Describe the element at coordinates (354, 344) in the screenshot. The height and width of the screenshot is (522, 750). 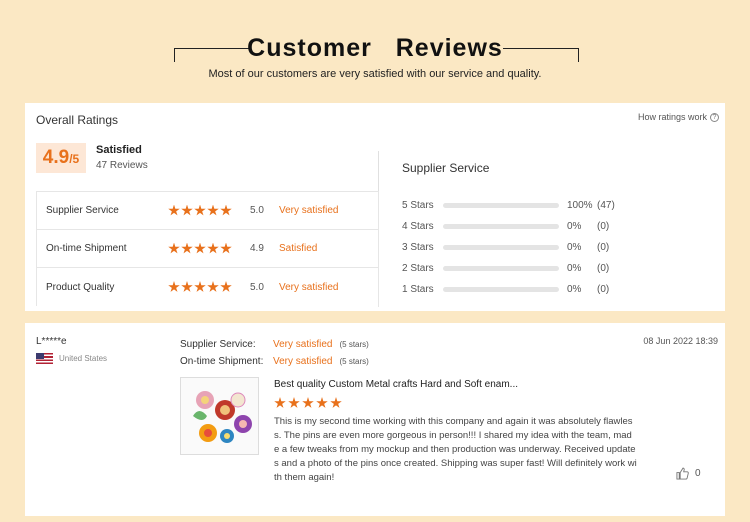
I see `supplier-service-stars: (5 stars)` at that location.